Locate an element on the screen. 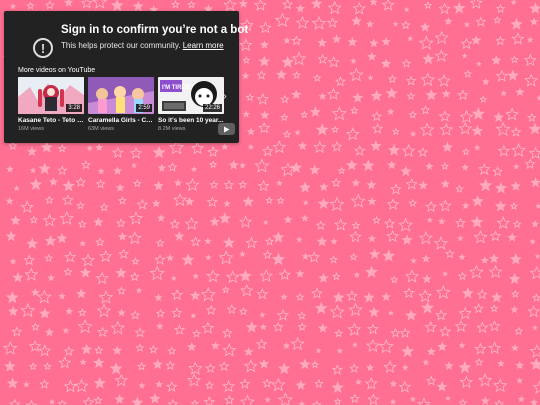 The height and width of the screenshot is (405, 540). video-duration-2: 2:59 is located at coordinates (144, 108).